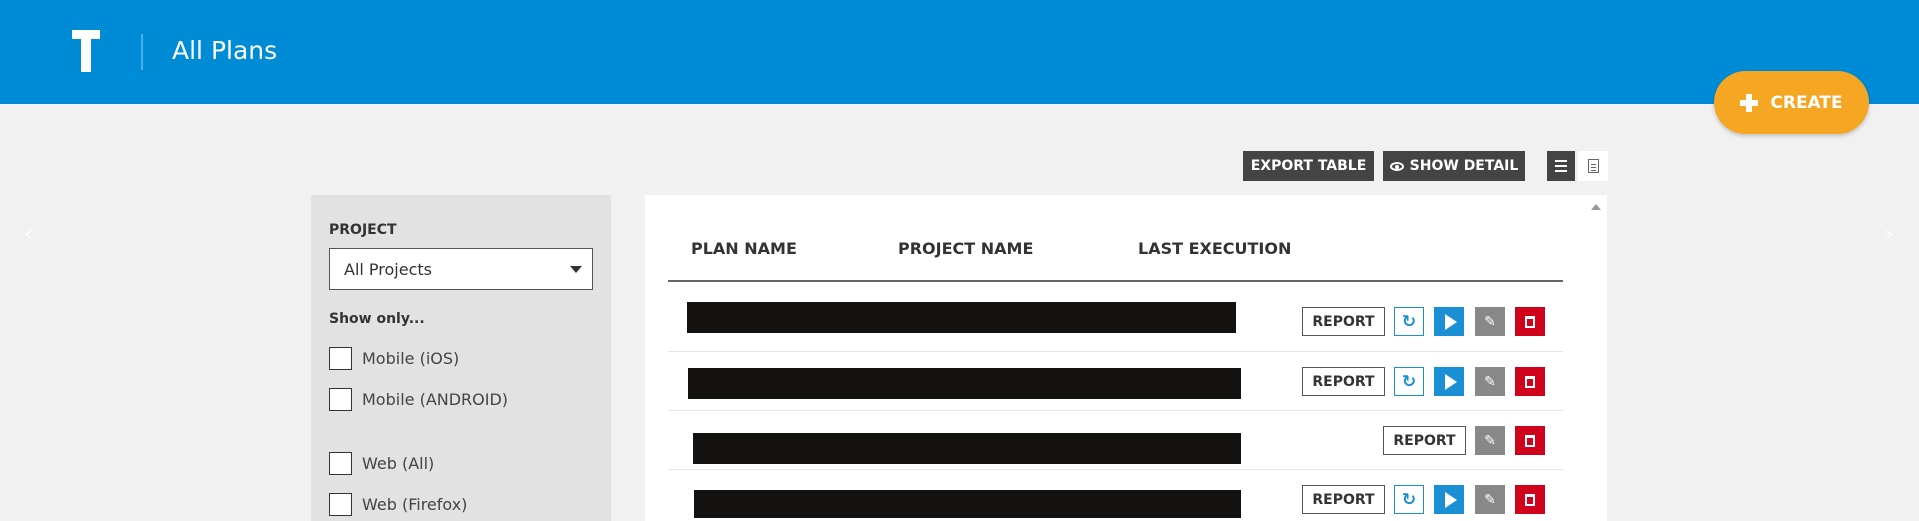  What do you see at coordinates (388, 269) in the screenshot?
I see `project-select-value: All Projects` at bounding box center [388, 269].